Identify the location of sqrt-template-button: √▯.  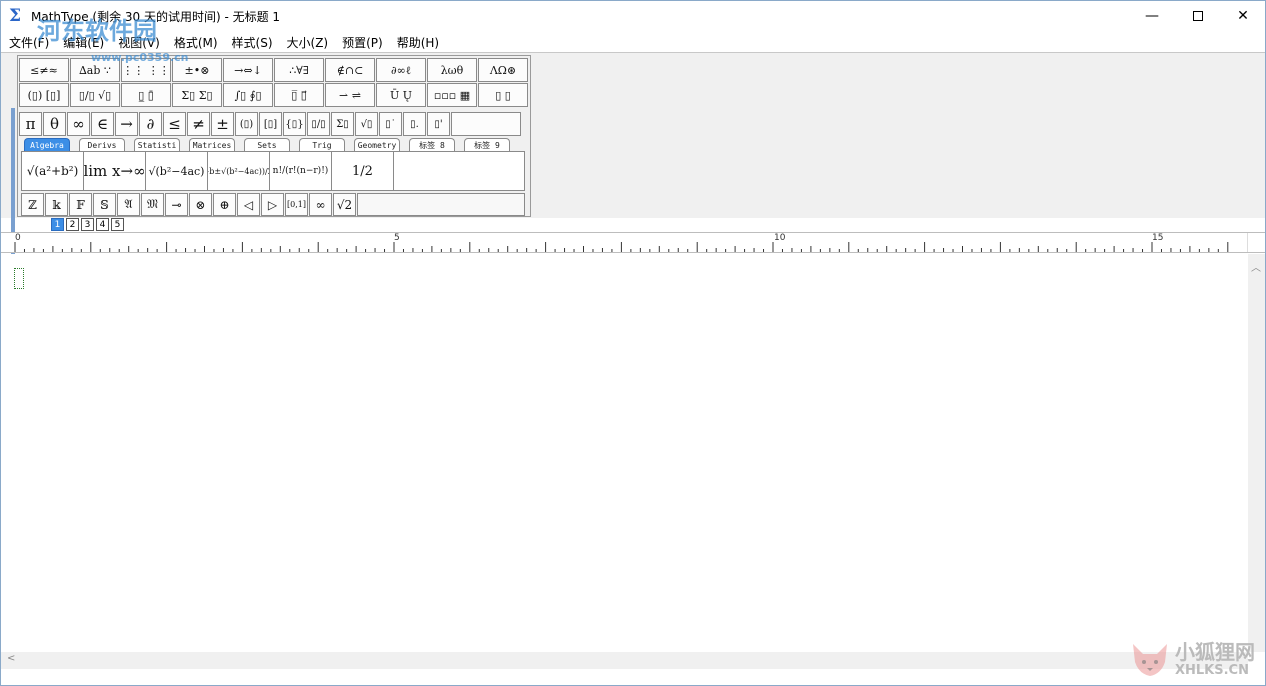
(366, 124).